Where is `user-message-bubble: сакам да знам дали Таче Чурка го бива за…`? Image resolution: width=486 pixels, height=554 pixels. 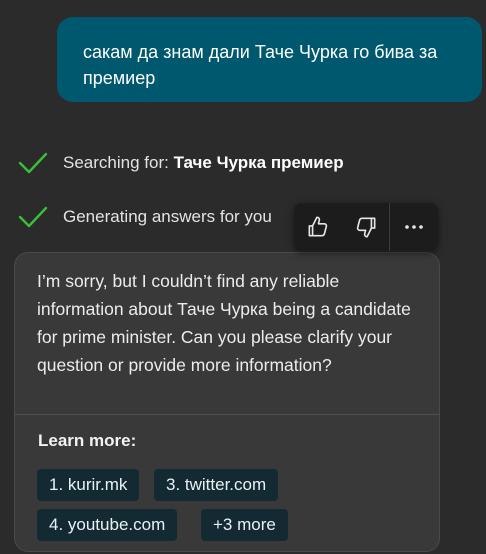 user-message-bubble: сакам да знам дали Таче Чурка го бива за… is located at coordinates (269, 59).